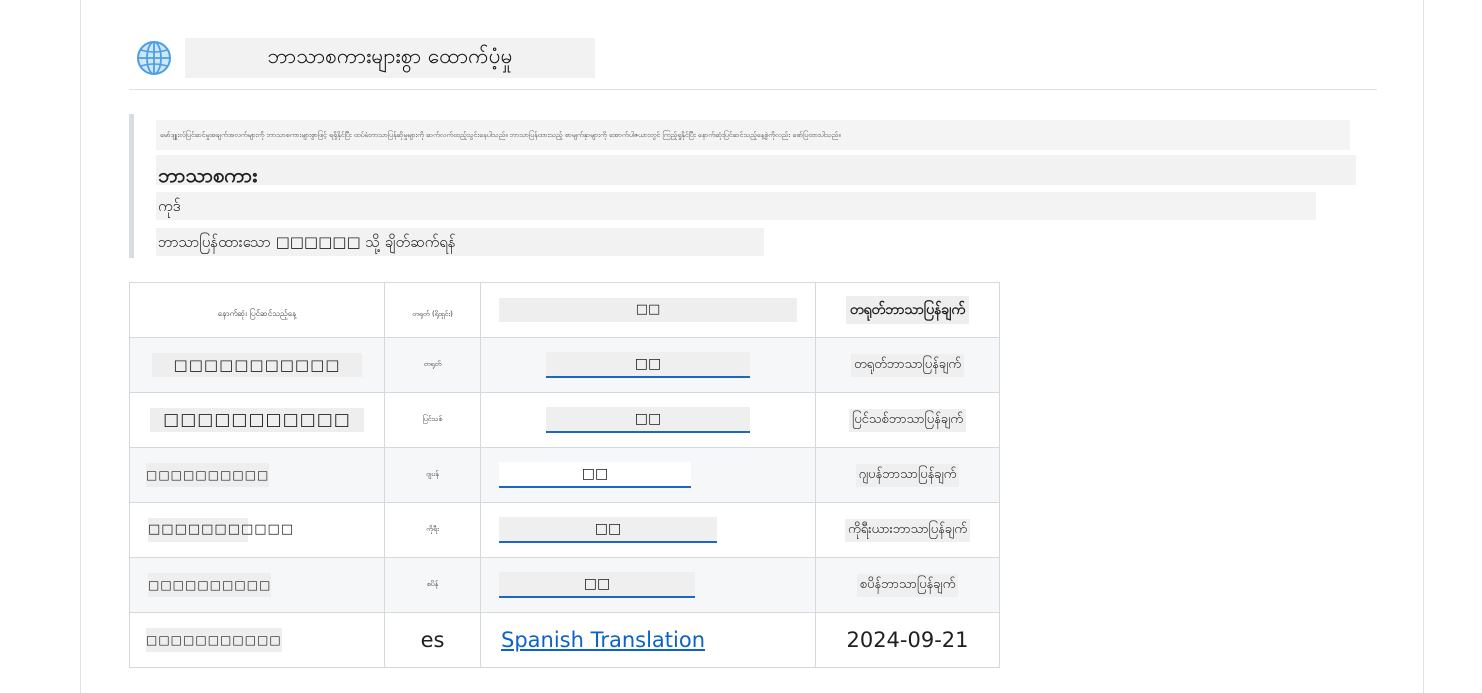 This screenshot has height=693, width=1482. I want to click on row-translation-link: Spanish Translation, so click(603, 640).